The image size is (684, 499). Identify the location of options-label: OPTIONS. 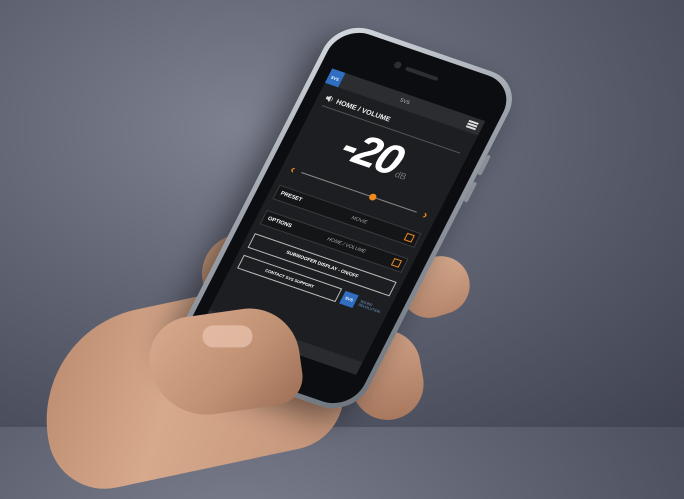
(279, 222).